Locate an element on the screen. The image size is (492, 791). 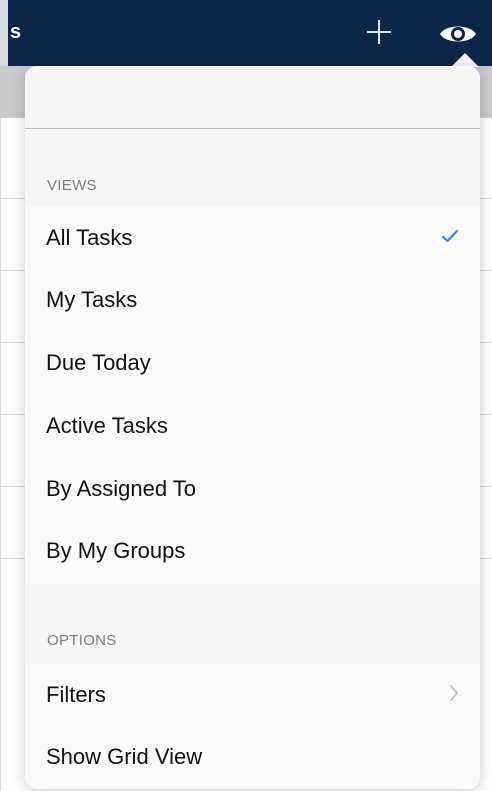
view-by-my-groups: By My Groups is located at coordinates (252, 550).